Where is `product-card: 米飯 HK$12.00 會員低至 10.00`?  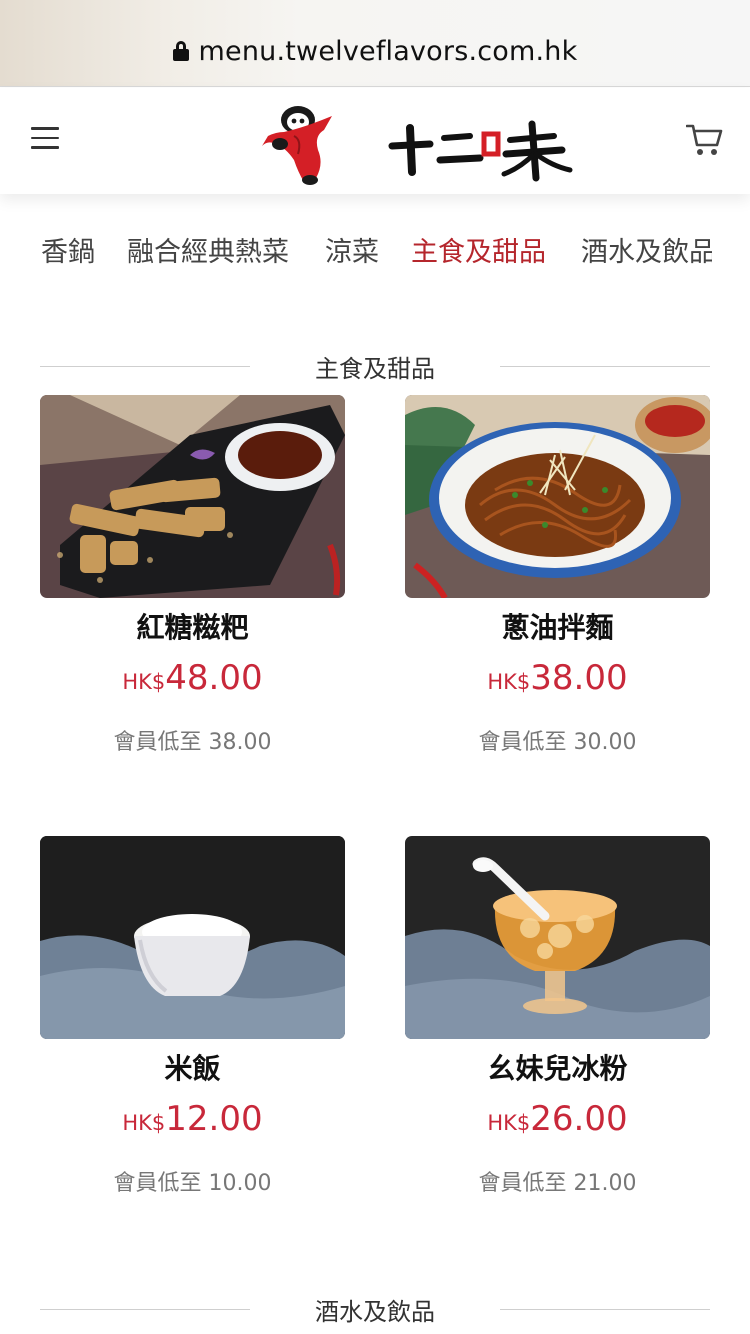 product-card: 米飯 HK$12.00 會員低至 10.00 is located at coordinates (192, 1016).